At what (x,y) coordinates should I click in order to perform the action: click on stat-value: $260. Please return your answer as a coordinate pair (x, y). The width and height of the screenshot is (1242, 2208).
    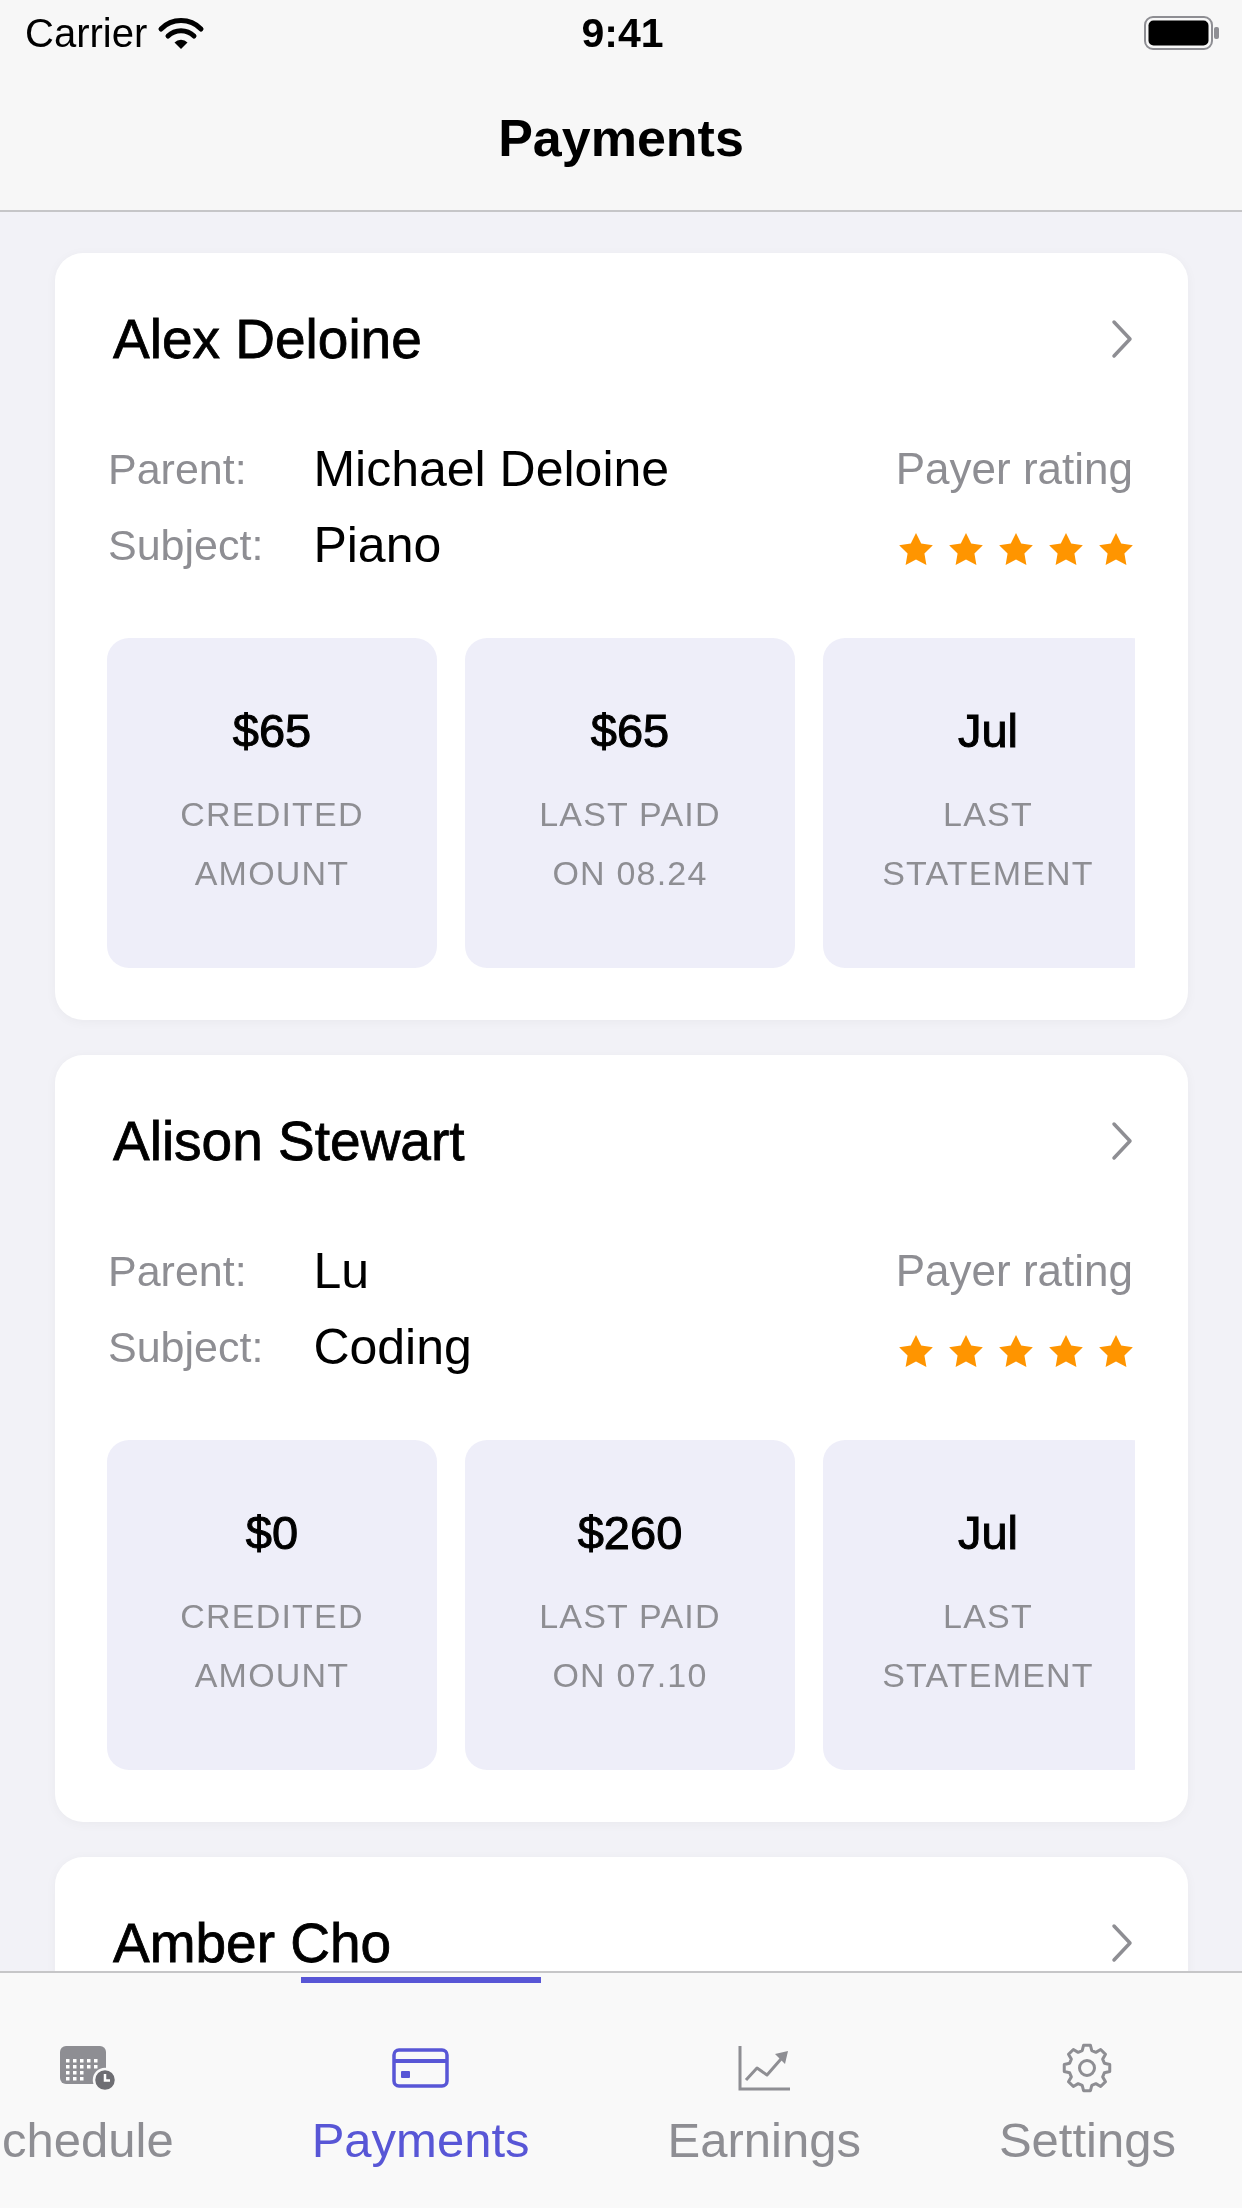
    Looking at the image, I should click on (630, 1533).